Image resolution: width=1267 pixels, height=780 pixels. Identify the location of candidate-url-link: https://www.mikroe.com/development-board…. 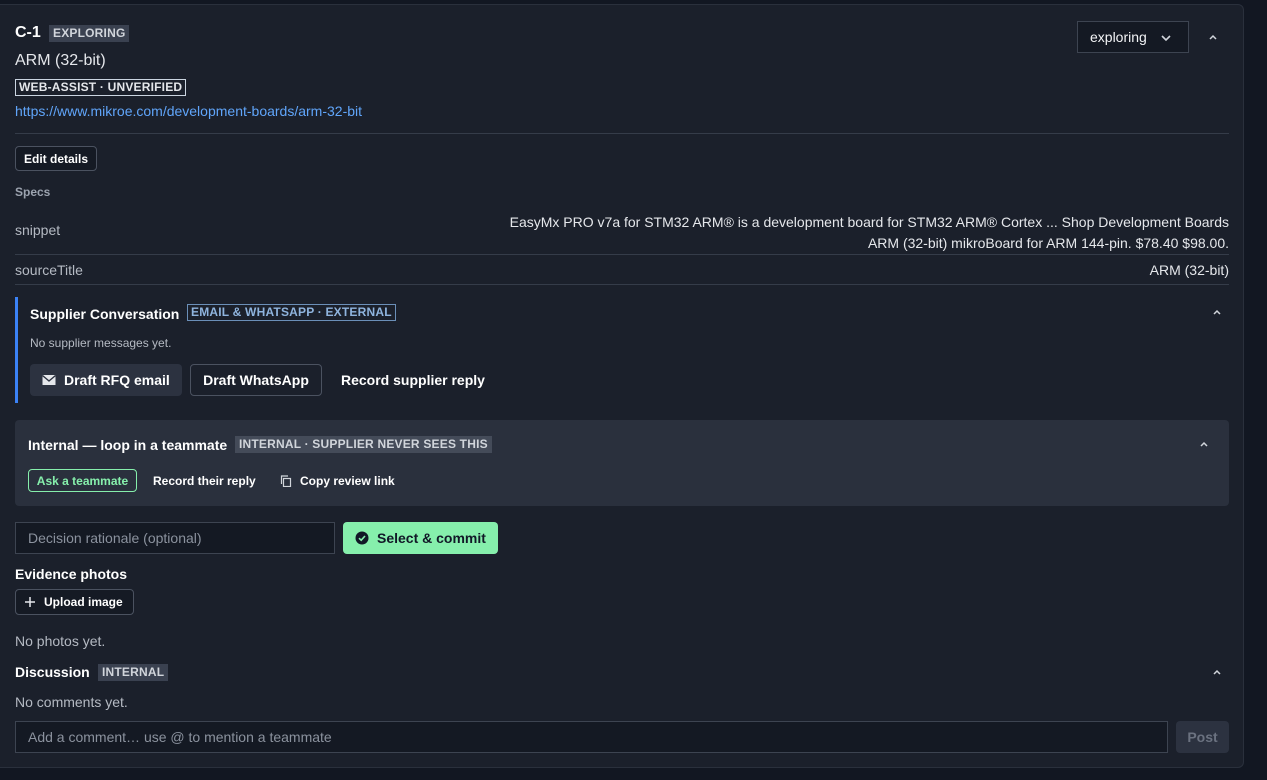
(188, 111).